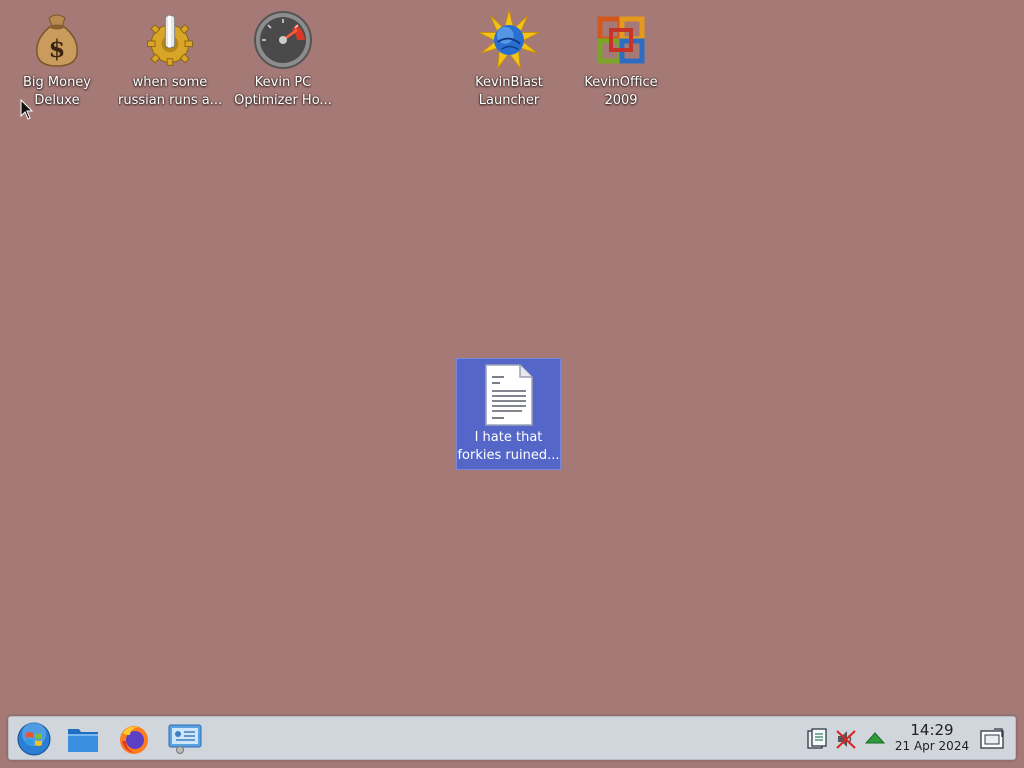 Image resolution: width=1024 pixels, height=768 pixels. Describe the element at coordinates (512, 738) in the screenshot. I see `taskbar: 14:29 21 Apr 2024` at that location.